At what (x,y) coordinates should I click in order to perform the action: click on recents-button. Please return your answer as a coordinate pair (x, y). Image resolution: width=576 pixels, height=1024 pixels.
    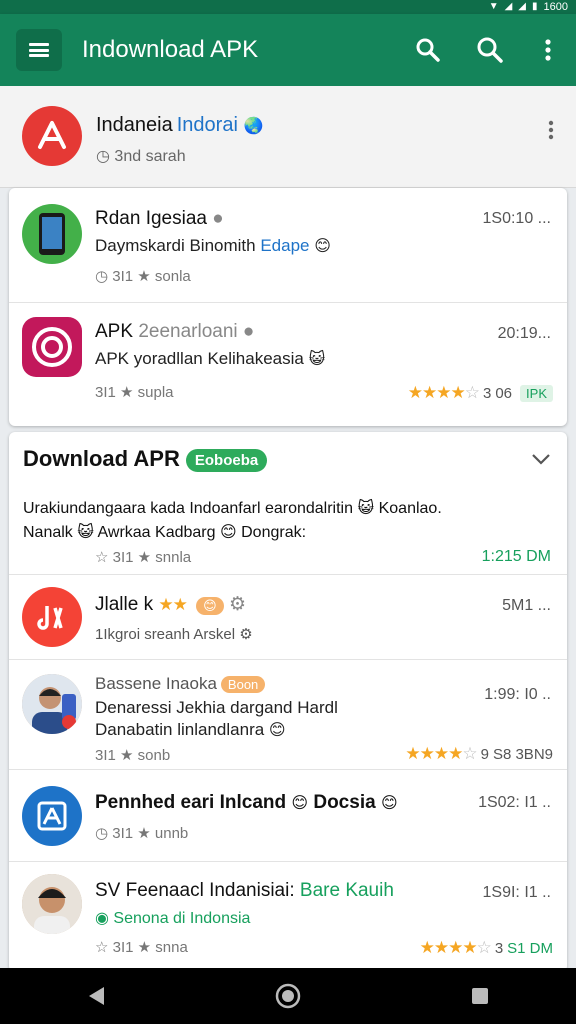
    Looking at the image, I should click on (480, 996).